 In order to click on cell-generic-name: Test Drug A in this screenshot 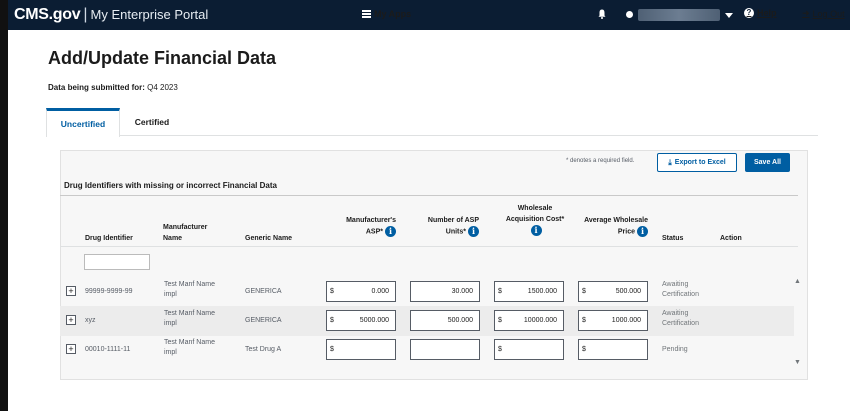, I will do `click(263, 349)`.